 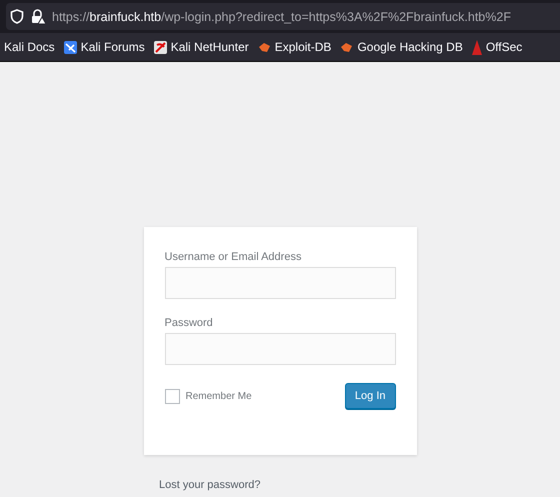 I want to click on lost-password-link: Lost your password?, so click(x=209, y=485).